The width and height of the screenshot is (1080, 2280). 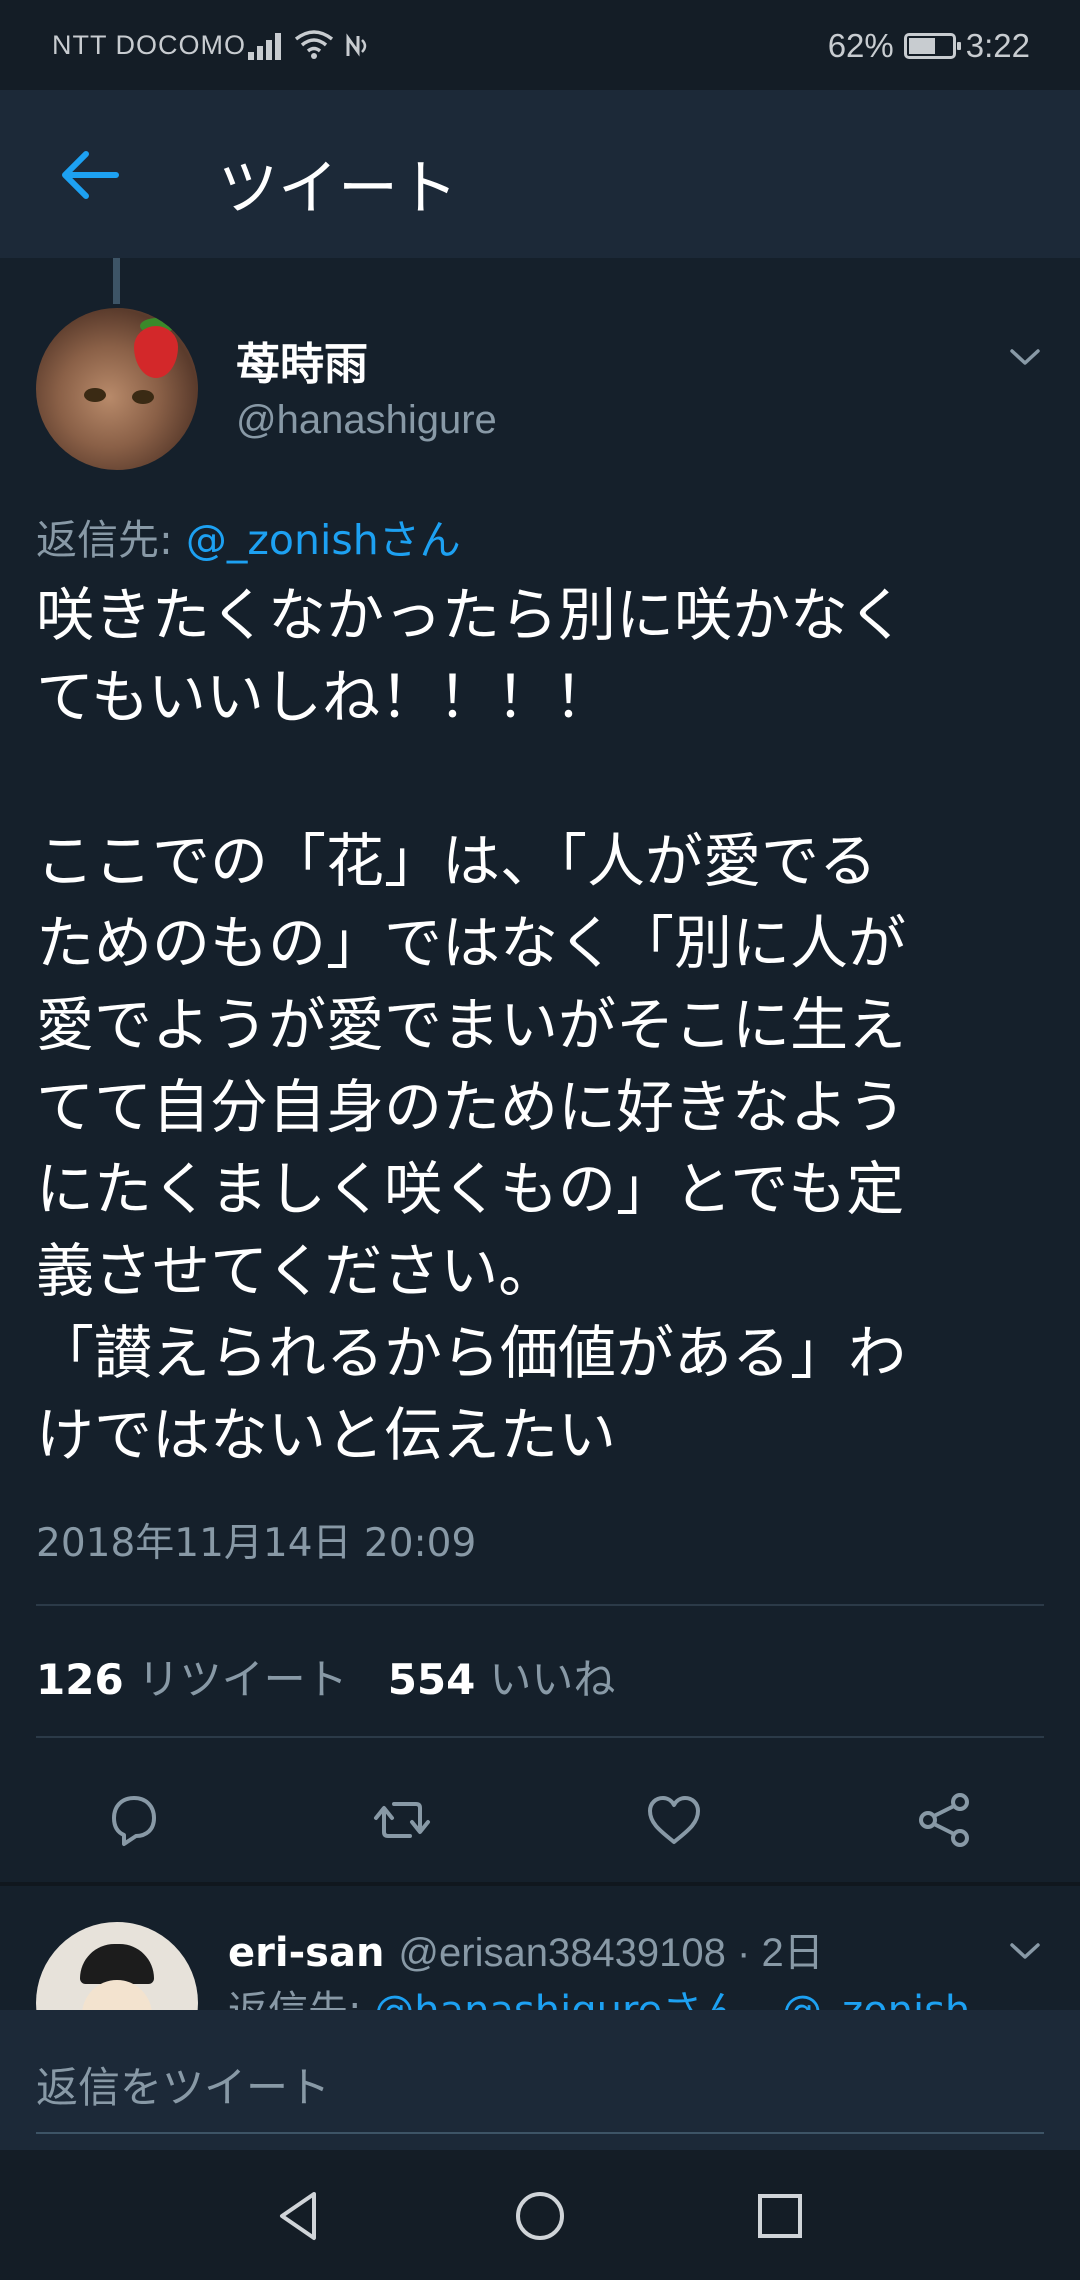 I want to click on reply-compose-bar: 返信をツイート, so click(x=540, y=2080).